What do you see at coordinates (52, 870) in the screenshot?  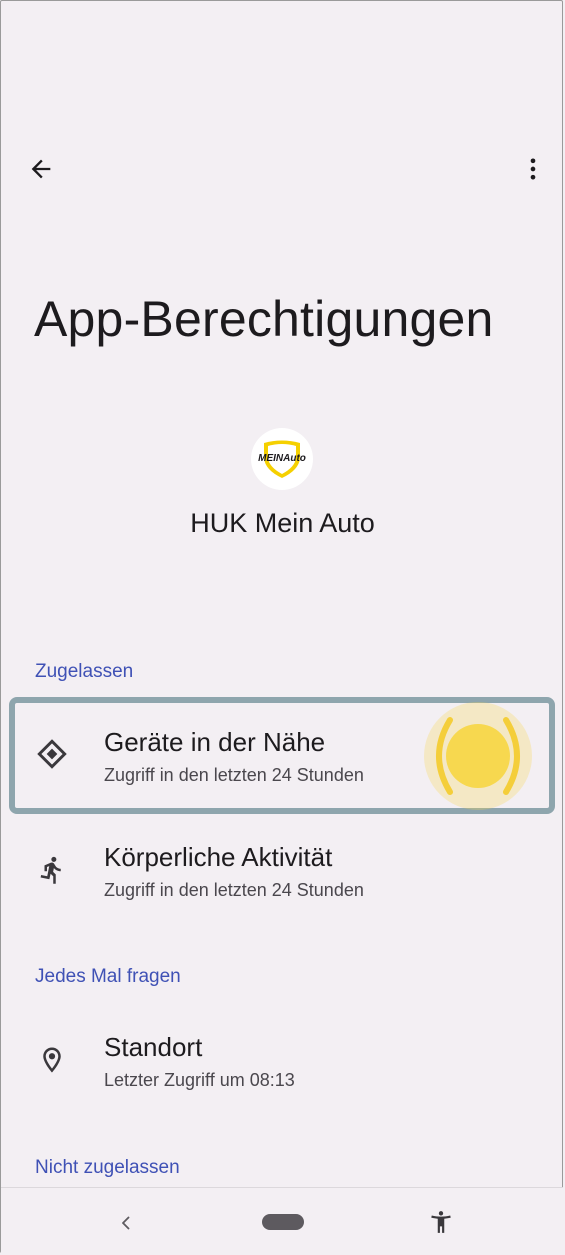 I see `physical-activity-icon` at bounding box center [52, 870].